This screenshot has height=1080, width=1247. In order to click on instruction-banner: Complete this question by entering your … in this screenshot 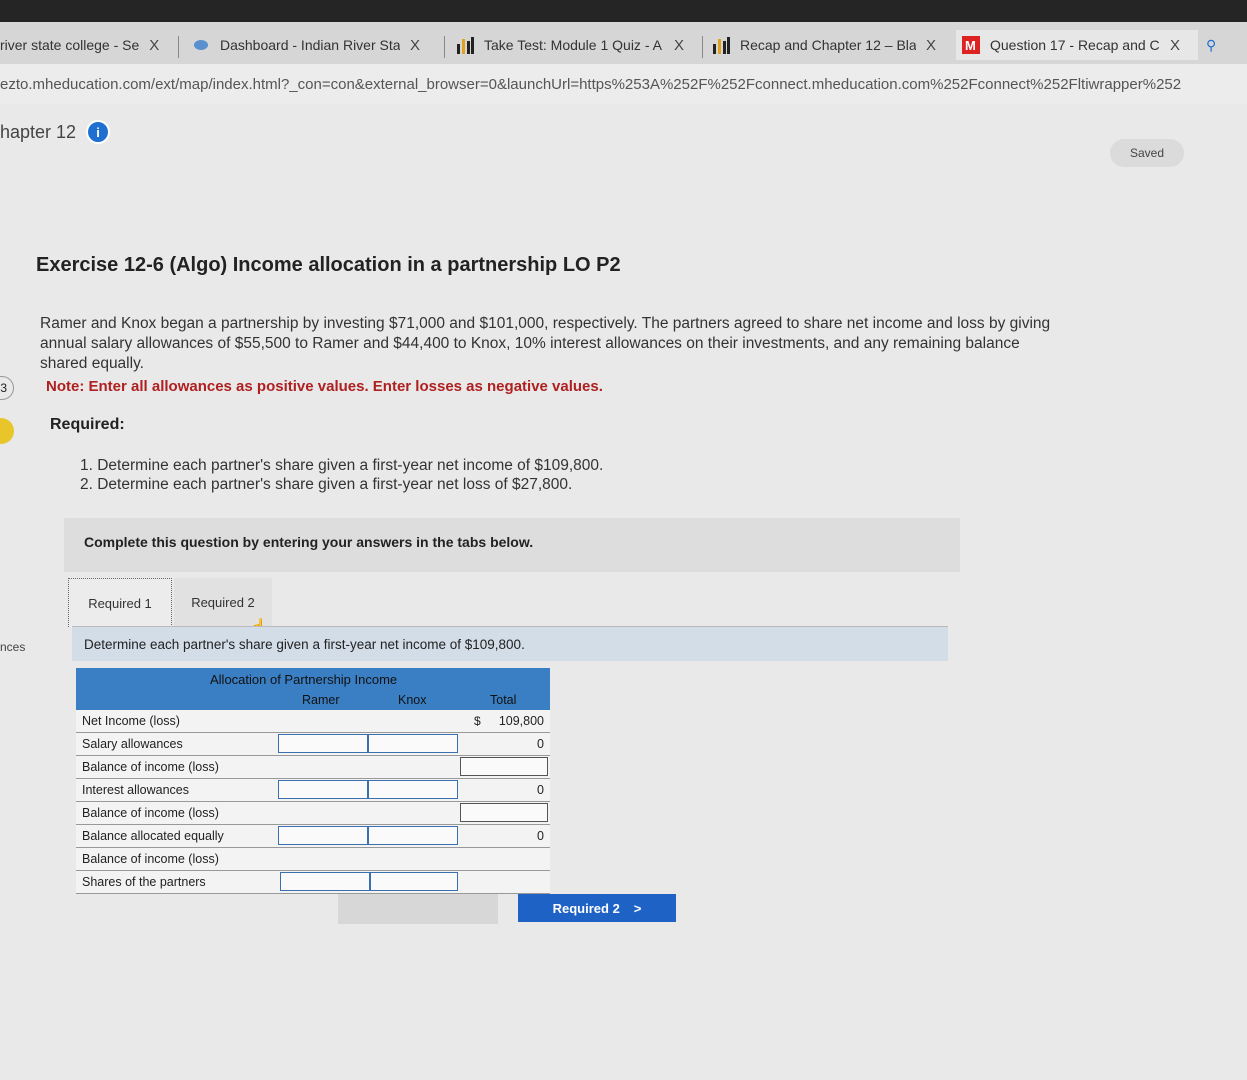, I will do `click(512, 545)`.